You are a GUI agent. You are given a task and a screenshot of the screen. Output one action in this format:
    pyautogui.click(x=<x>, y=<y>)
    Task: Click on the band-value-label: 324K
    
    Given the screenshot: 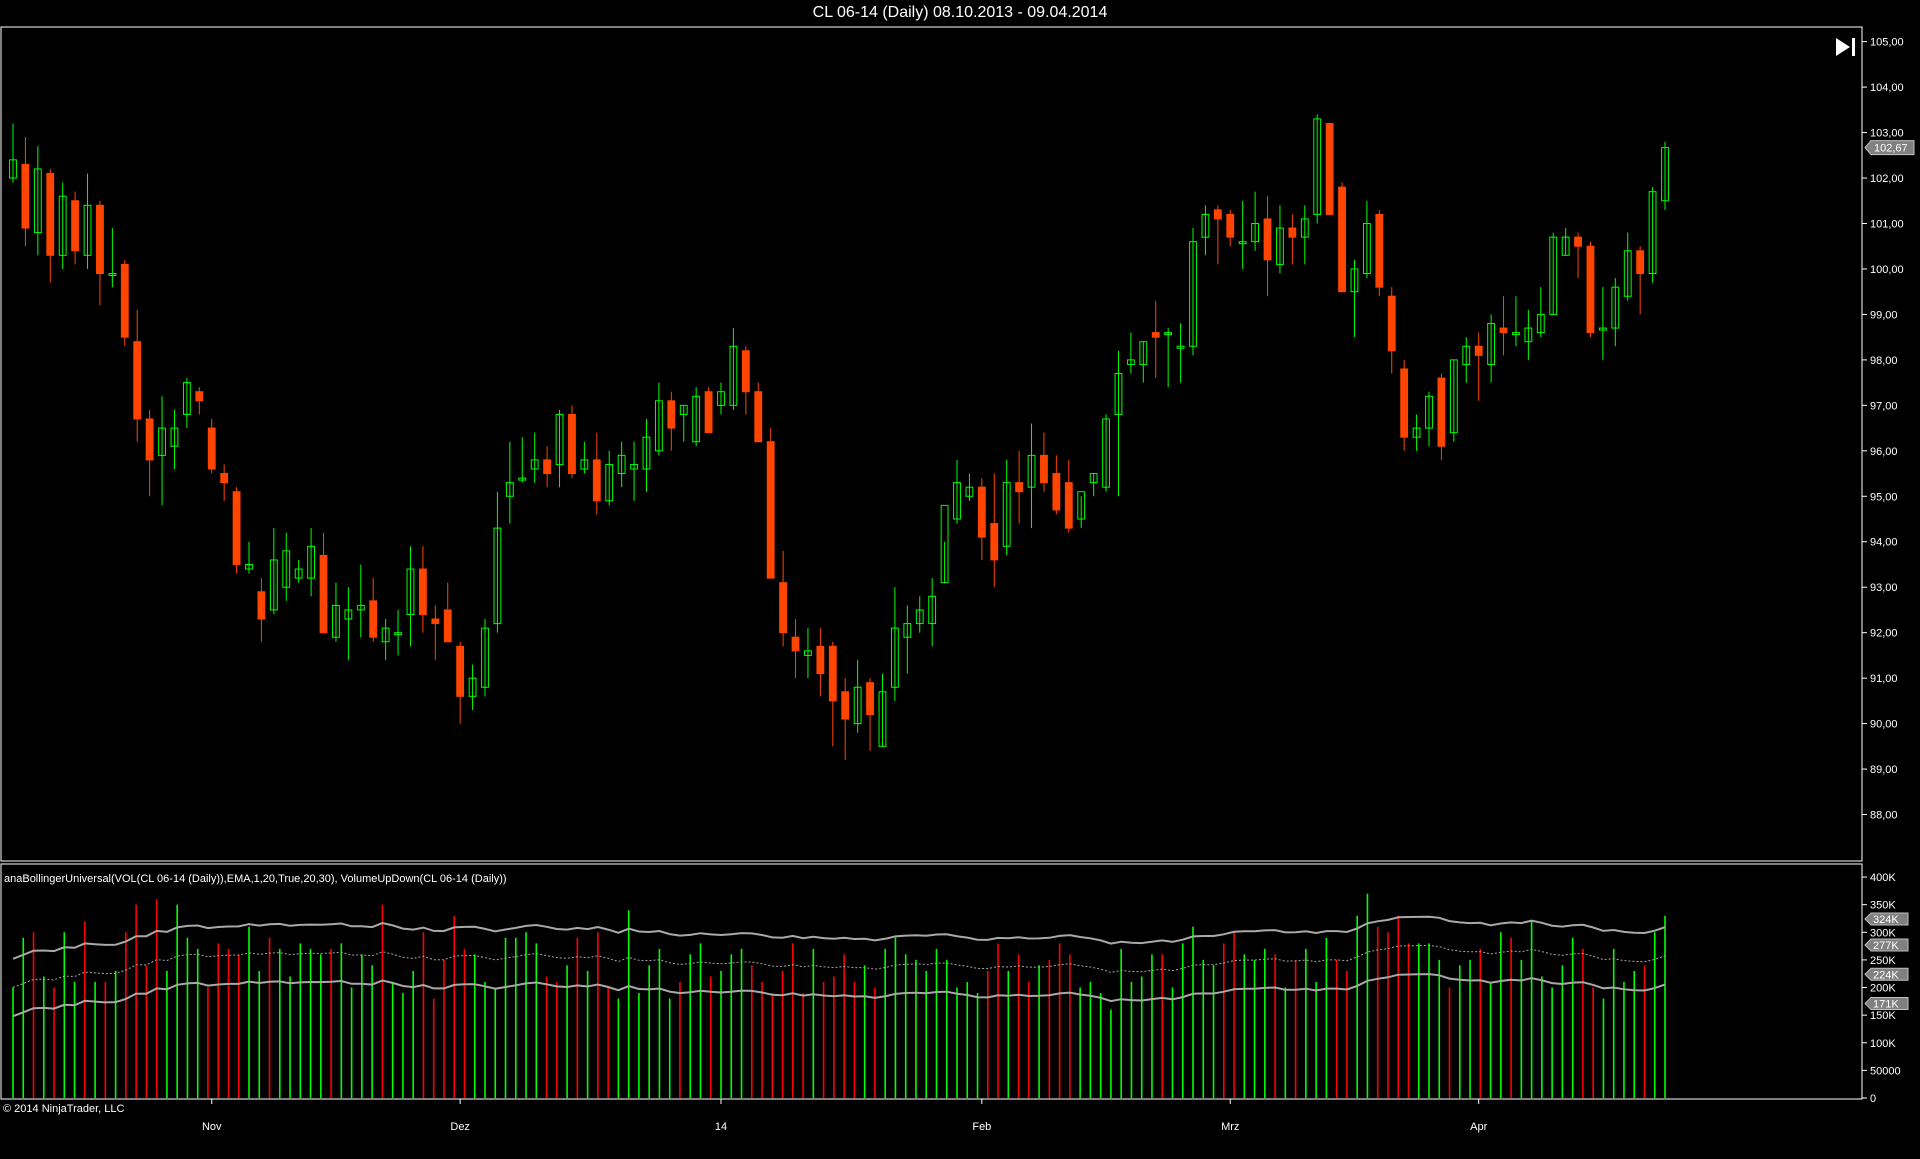 What is the action you would take?
    pyautogui.click(x=1886, y=920)
    